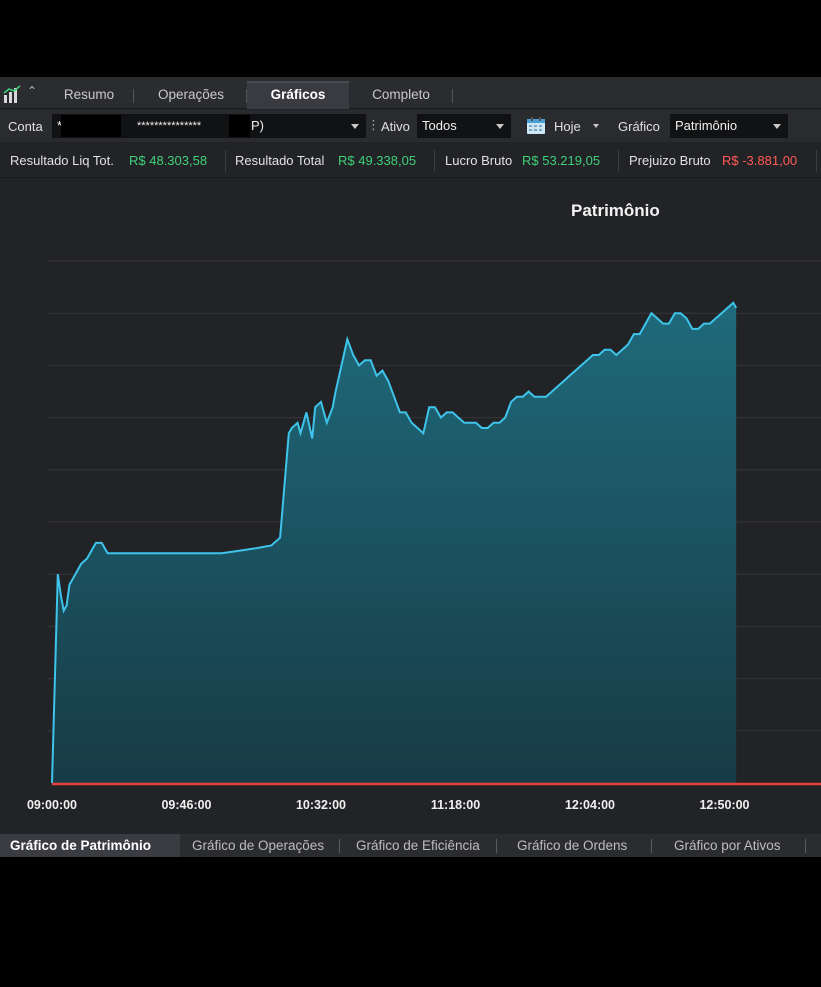  I want to click on x-tick-label: 11:18:00, so click(455, 805).